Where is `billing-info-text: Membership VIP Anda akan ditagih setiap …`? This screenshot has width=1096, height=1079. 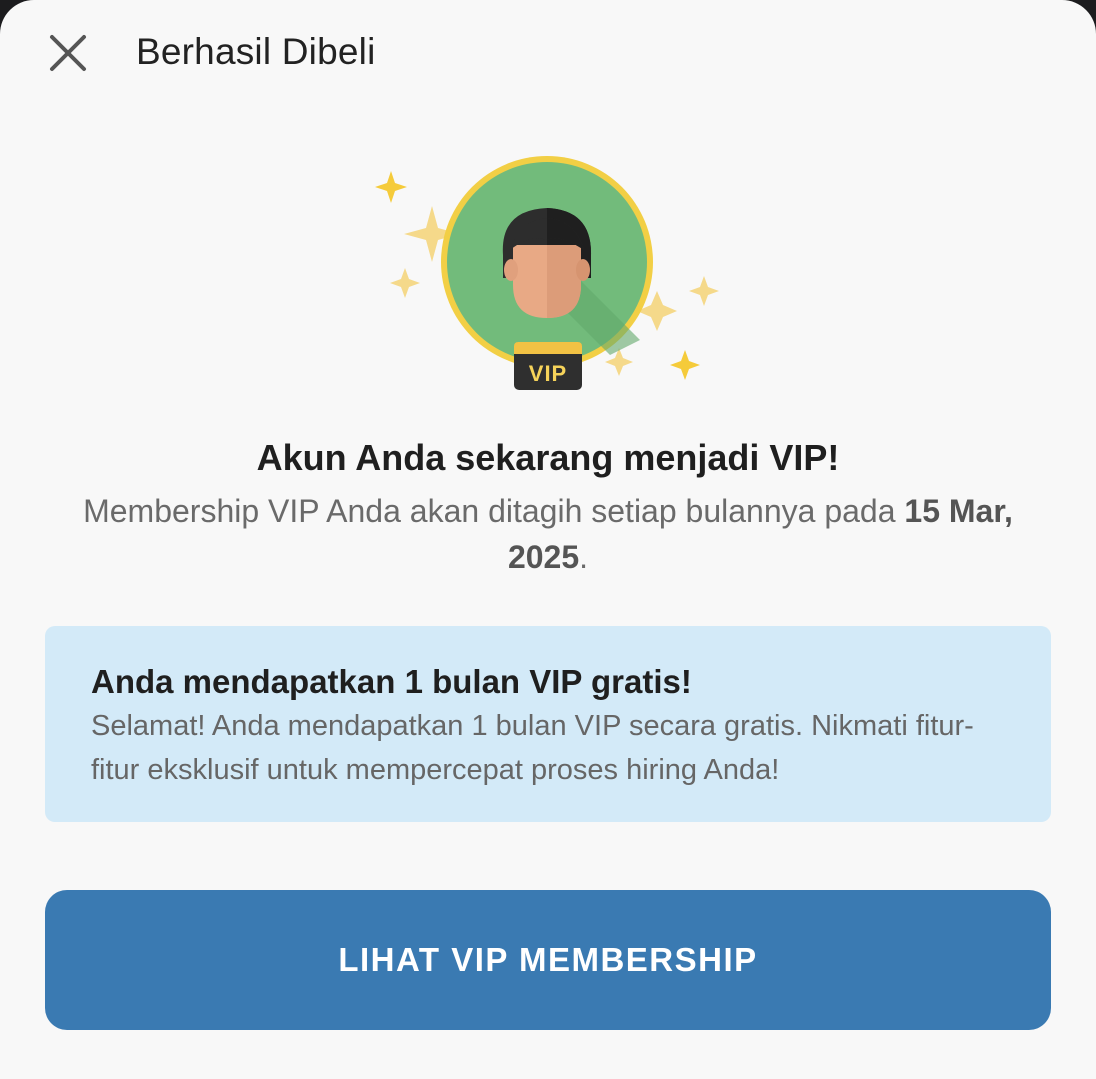
billing-info-text: Membership VIP Anda akan ditagih setiap … is located at coordinates (548, 534).